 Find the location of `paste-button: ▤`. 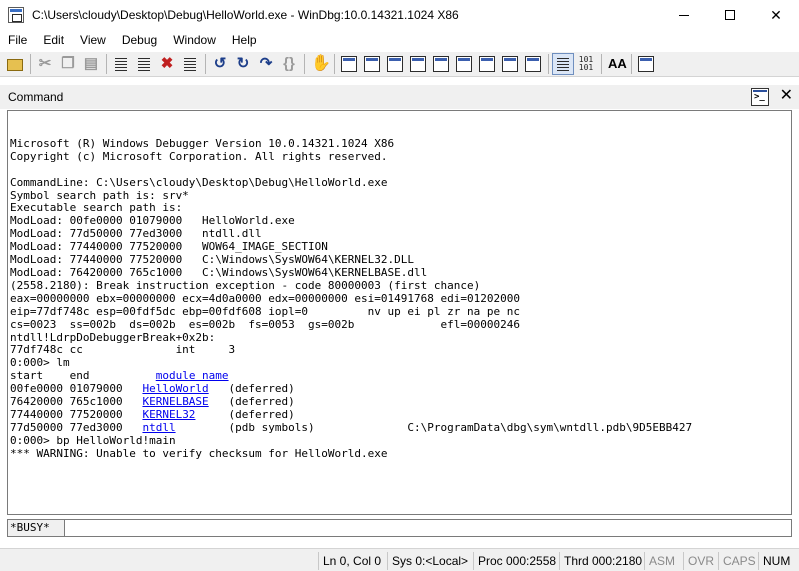

paste-button: ▤ is located at coordinates (91, 64).